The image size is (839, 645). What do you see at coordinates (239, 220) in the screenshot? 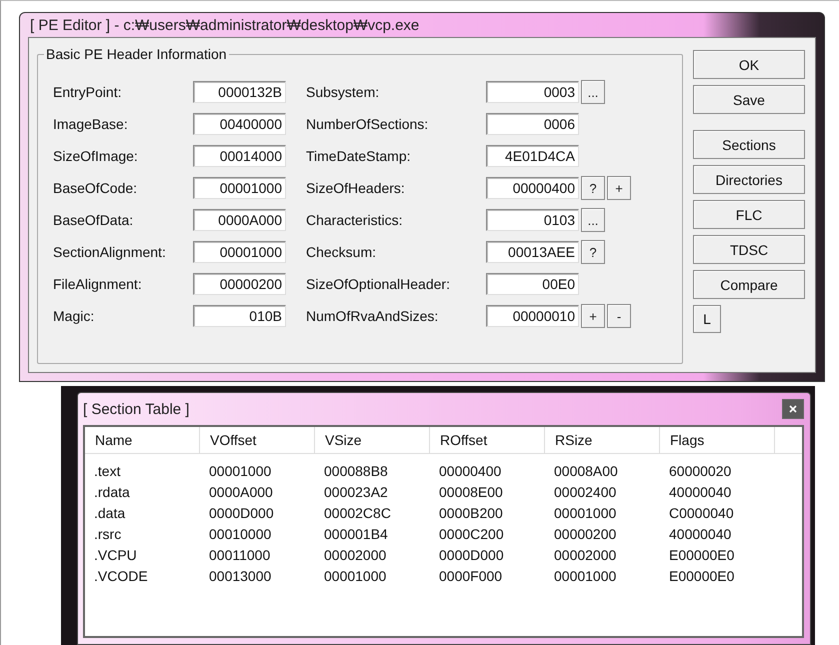
I see `value-field: 0000A000` at bounding box center [239, 220].